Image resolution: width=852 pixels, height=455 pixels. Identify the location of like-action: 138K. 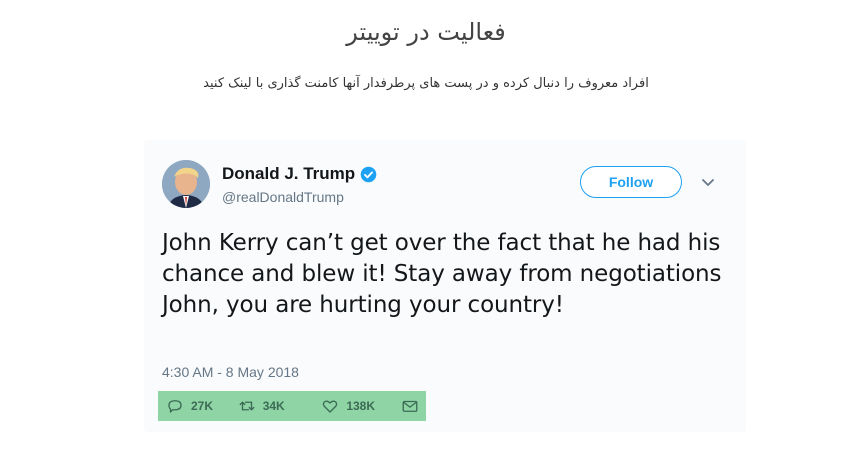
(361, 406).